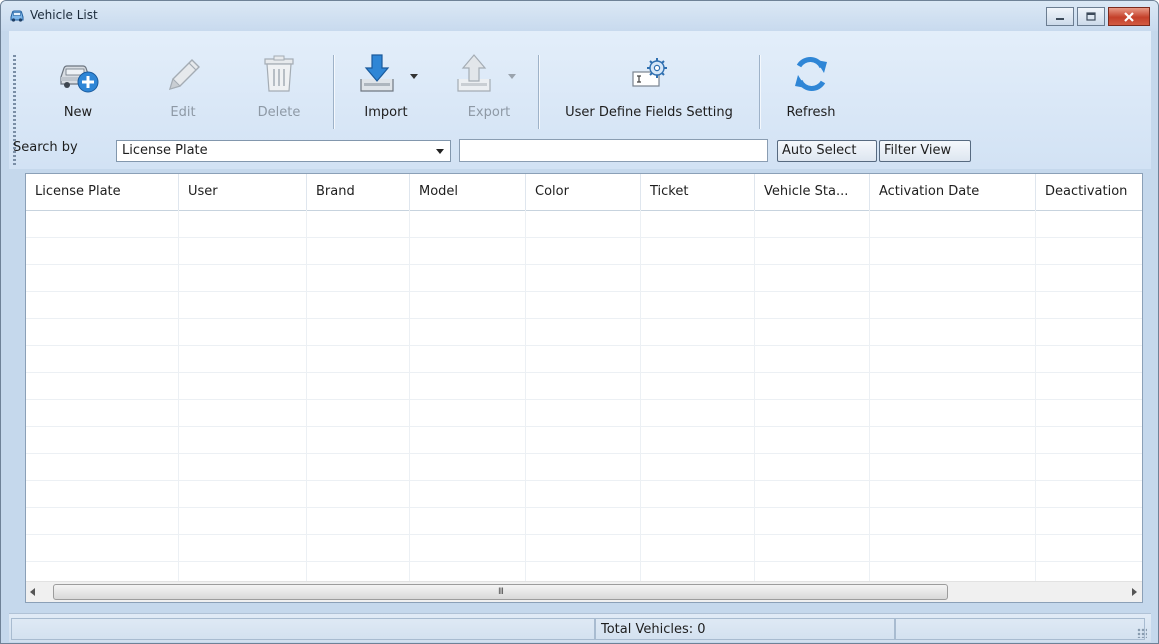  What do you see at coordinates (1142, 633) in the screenshot?
I see `resize-grip` at bounding box center [1142, 633].